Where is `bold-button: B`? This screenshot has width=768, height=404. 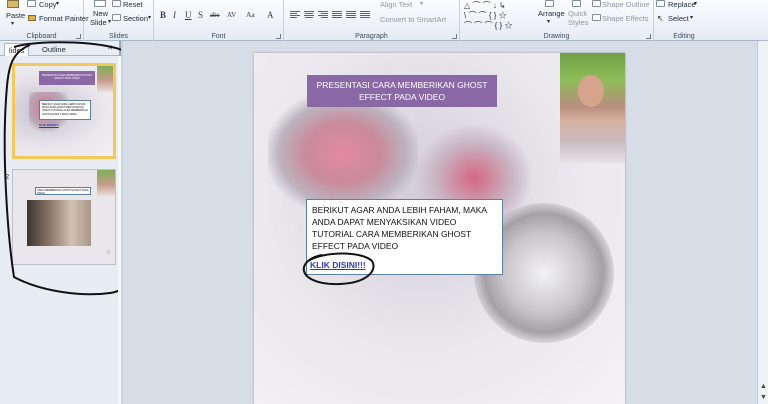 bold-button: B is located at coordinates (163, 15).